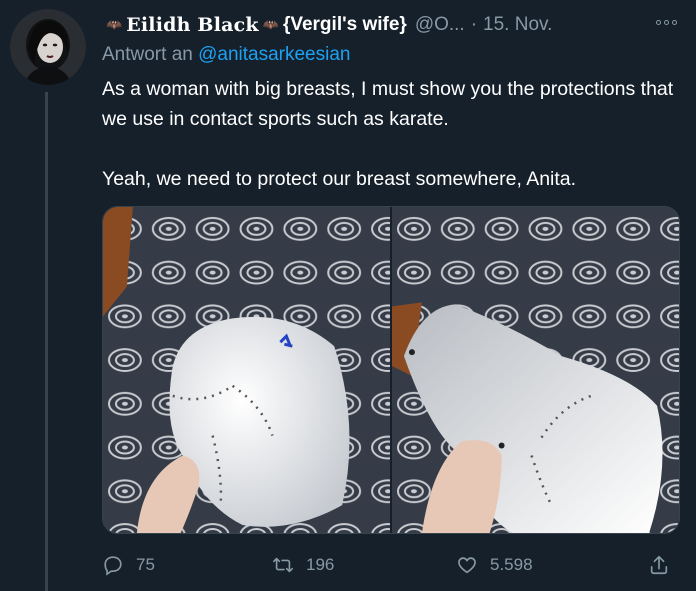  Describe the element at coordinates (345, 25) in the screenshot. I see `display-name-nickname: {Vergil's wife}` at that location.